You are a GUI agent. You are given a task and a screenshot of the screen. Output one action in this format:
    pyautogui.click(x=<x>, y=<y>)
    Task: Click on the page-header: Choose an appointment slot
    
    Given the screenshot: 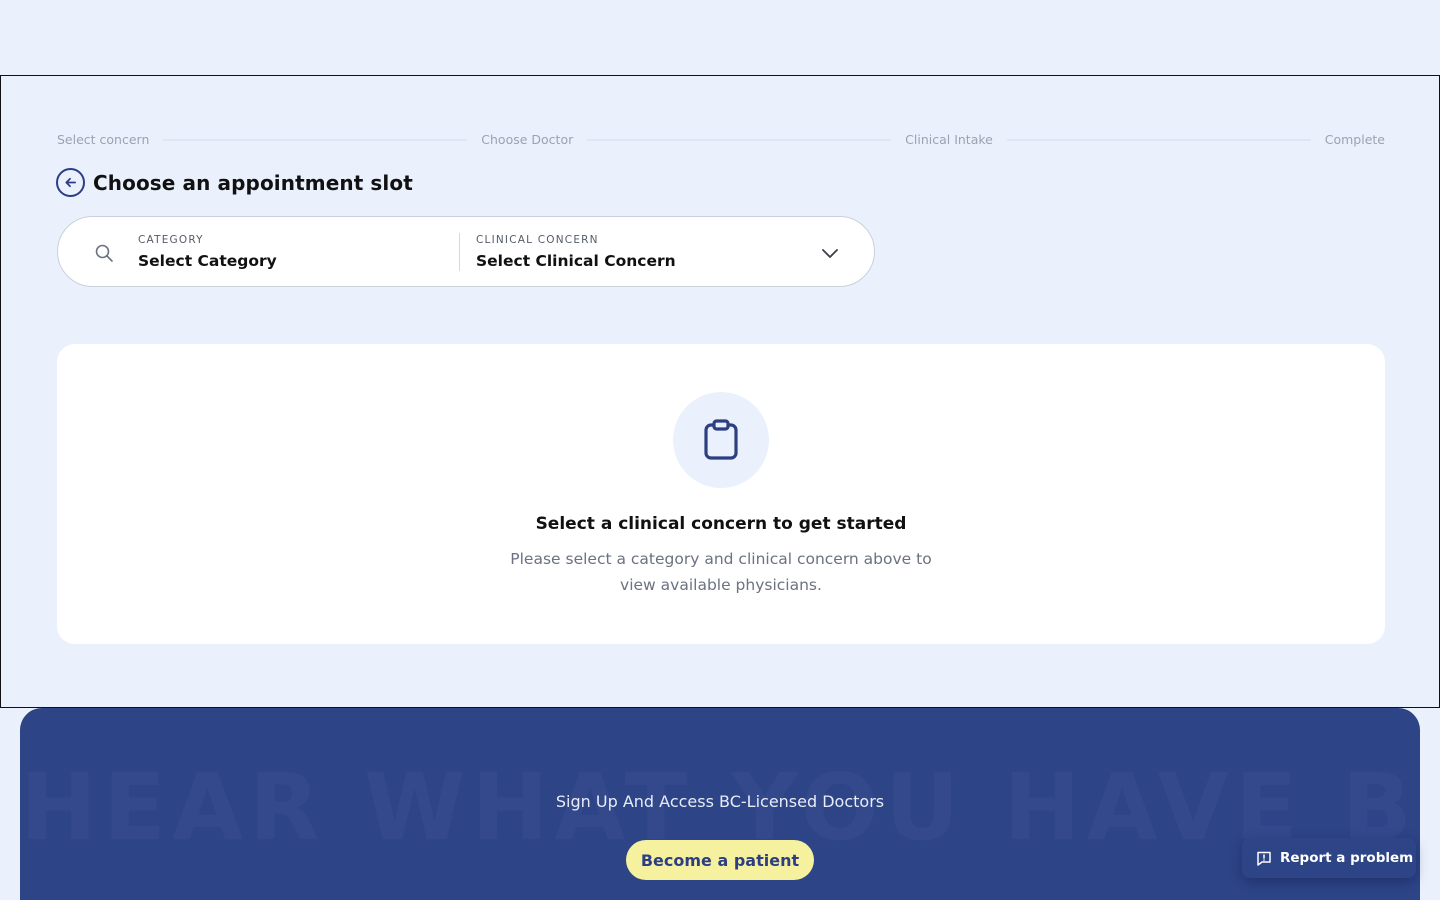 What is the action you would take?
    pyautogui.click(x=234, y=182)
    